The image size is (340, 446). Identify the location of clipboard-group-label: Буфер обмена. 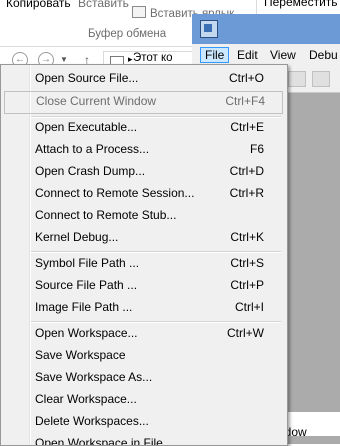
(127, 34).